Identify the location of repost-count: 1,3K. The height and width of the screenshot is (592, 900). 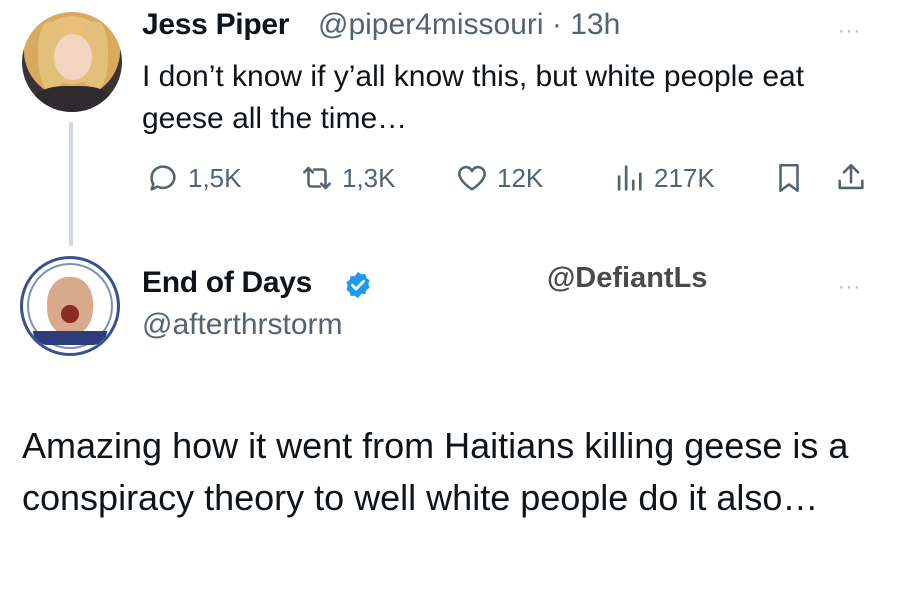
(369, 177).